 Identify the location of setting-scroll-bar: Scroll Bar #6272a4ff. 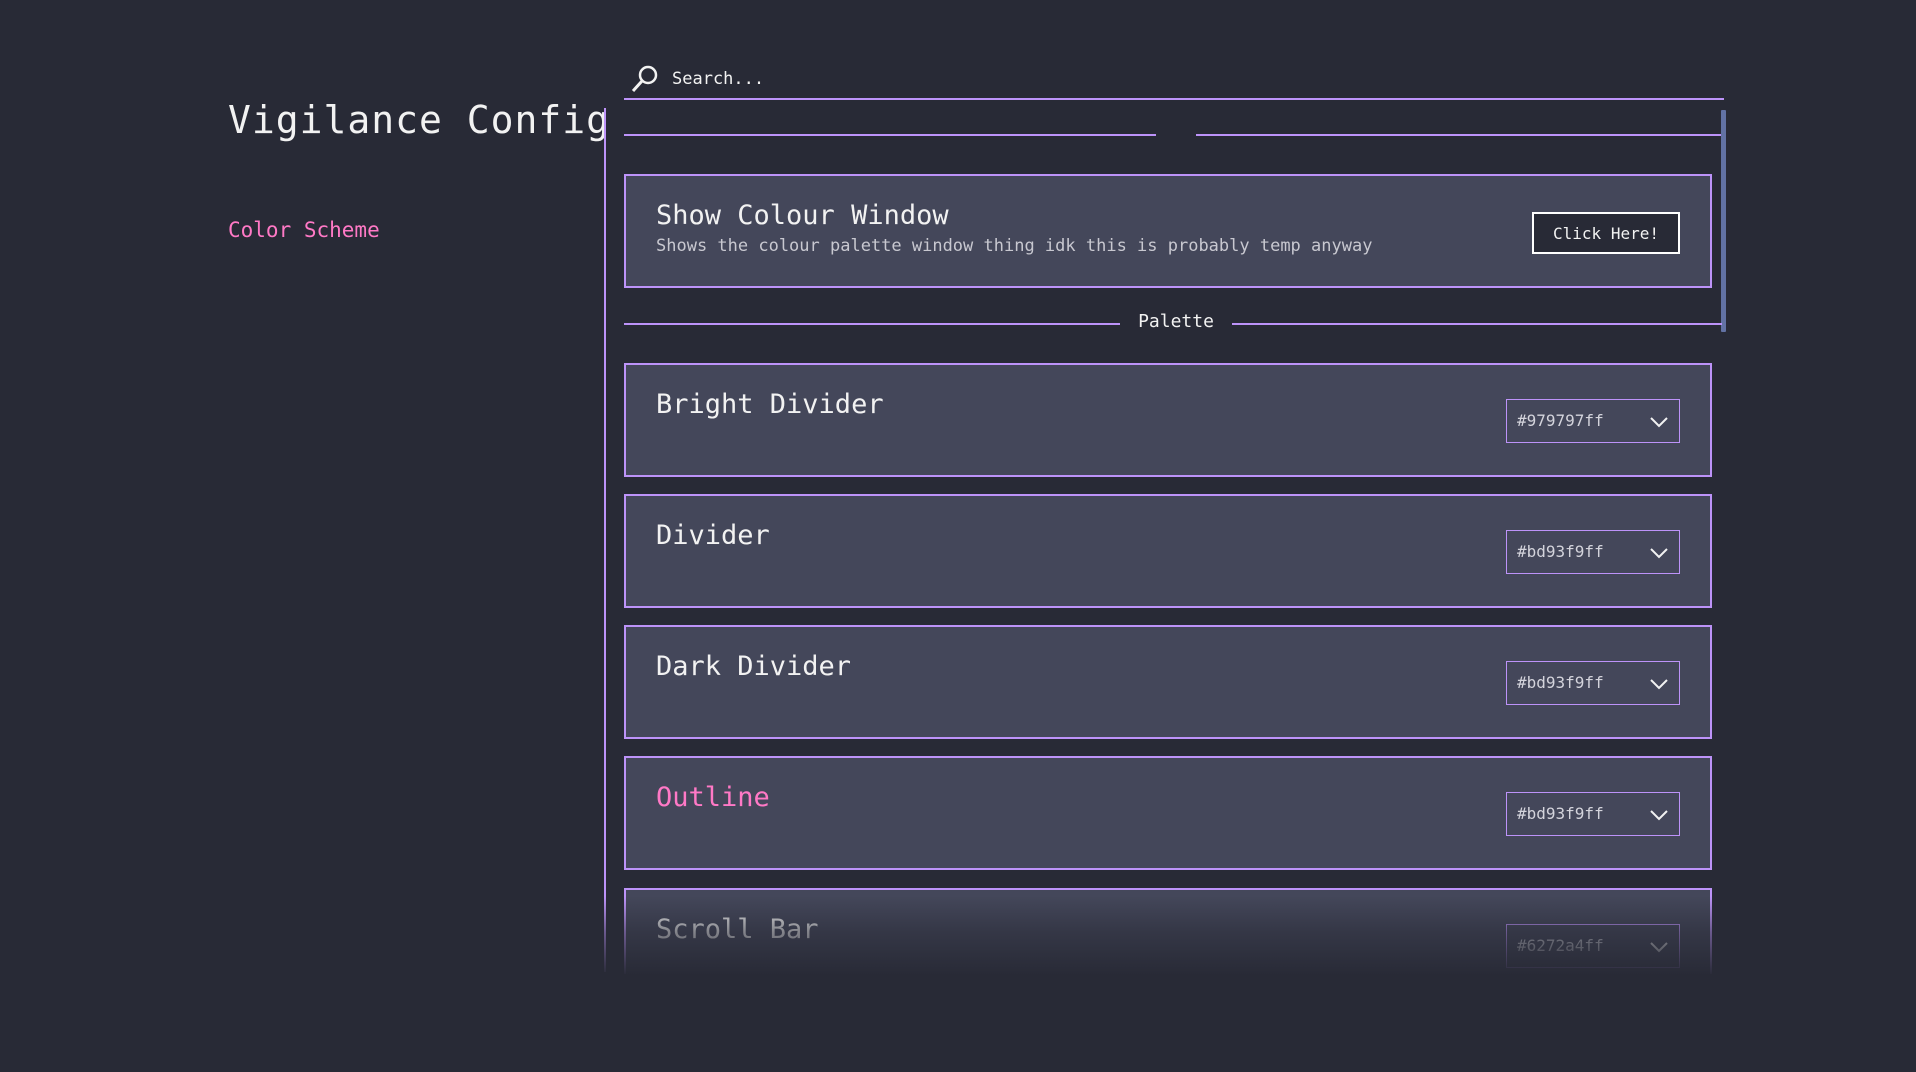
(1168, 931).